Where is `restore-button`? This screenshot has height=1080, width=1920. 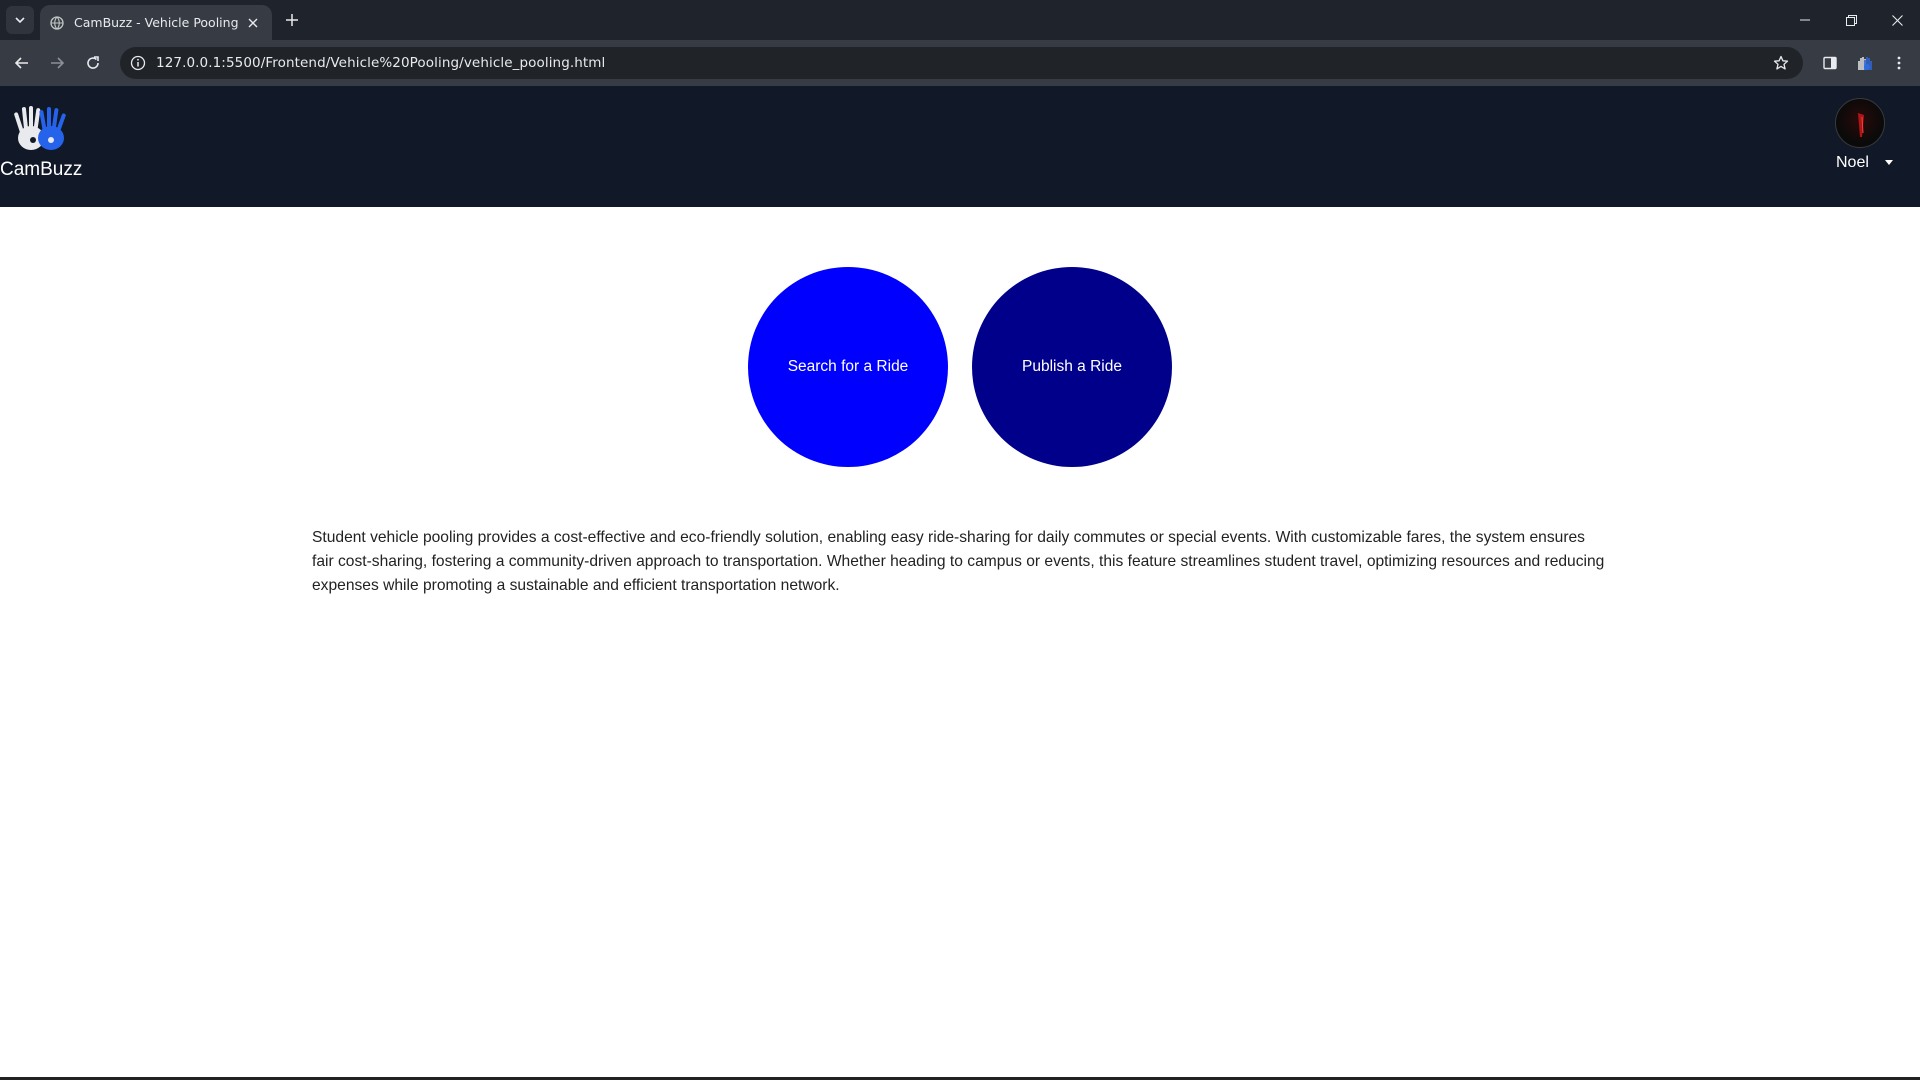
restore-button is located at coordinates (1851, 20).